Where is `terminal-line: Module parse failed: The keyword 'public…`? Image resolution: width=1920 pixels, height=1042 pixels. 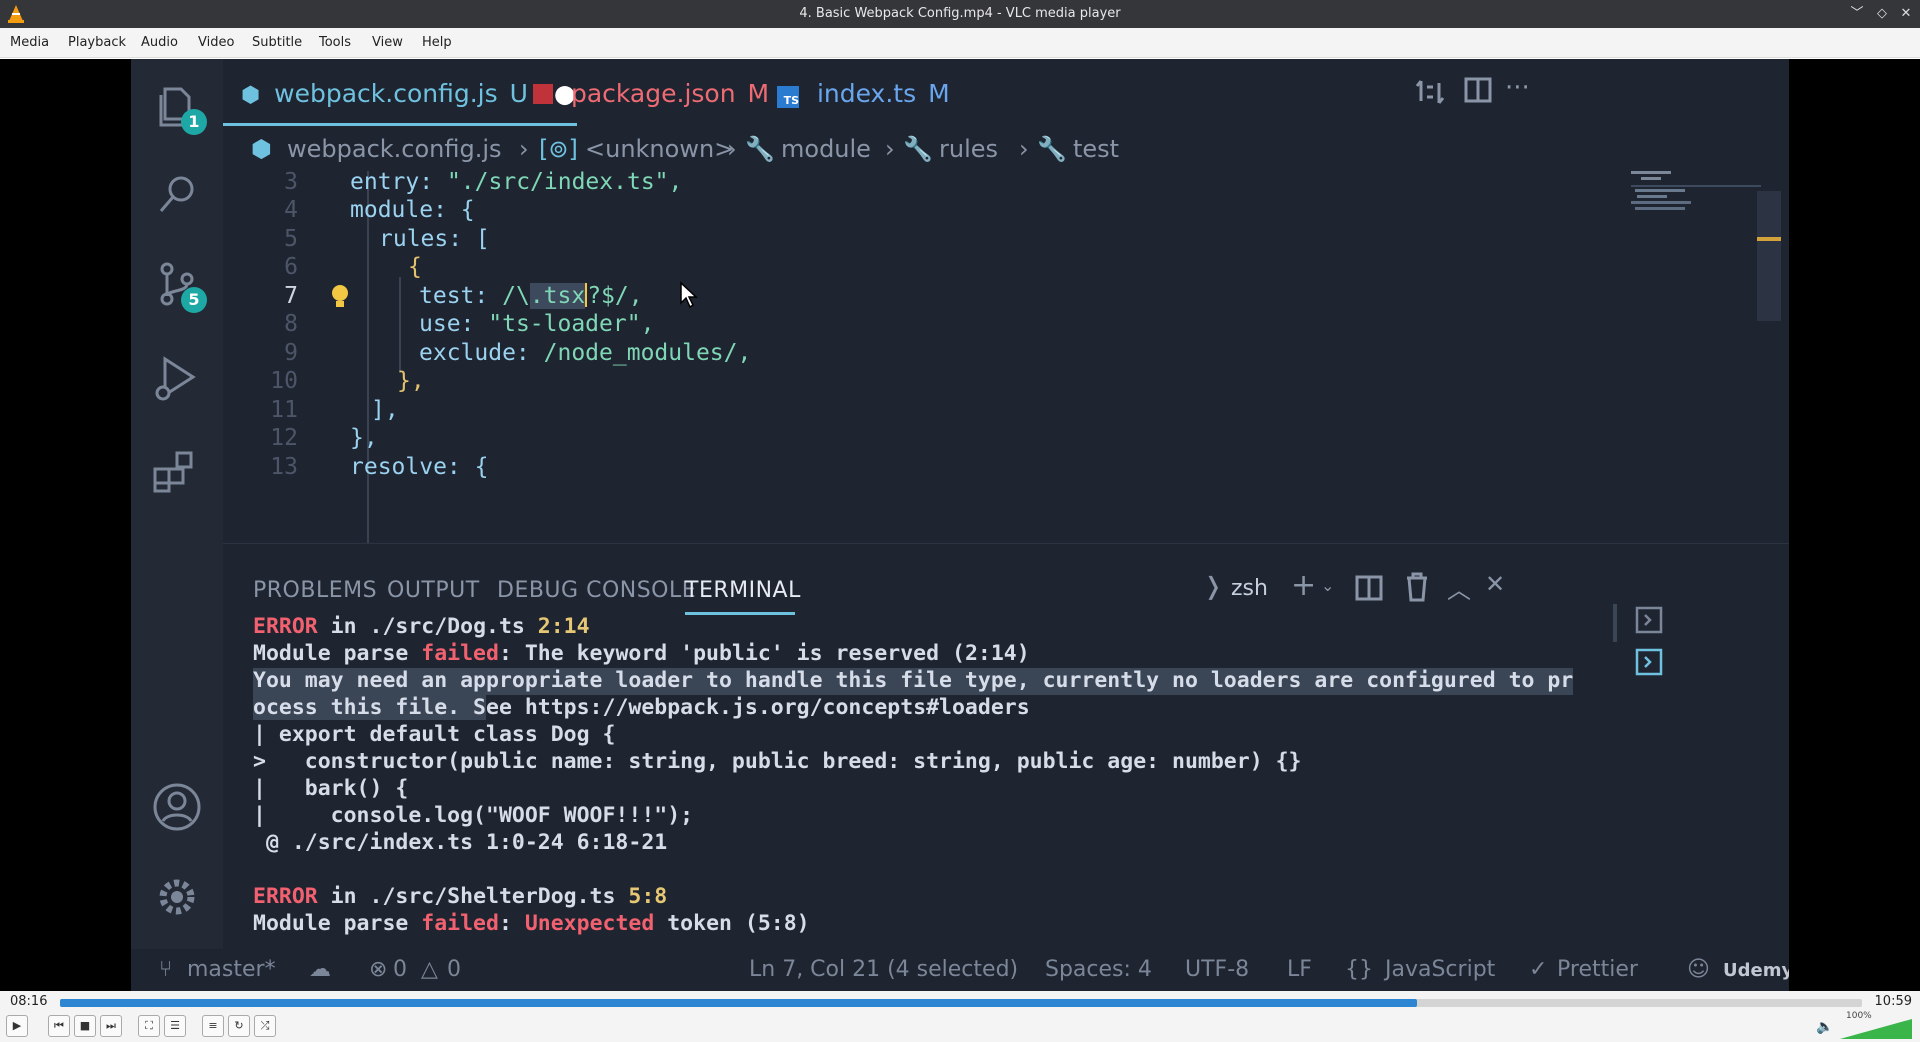 terminal-line: Module parse failed: The keyword 'public… is located at coordinates (641, 653).